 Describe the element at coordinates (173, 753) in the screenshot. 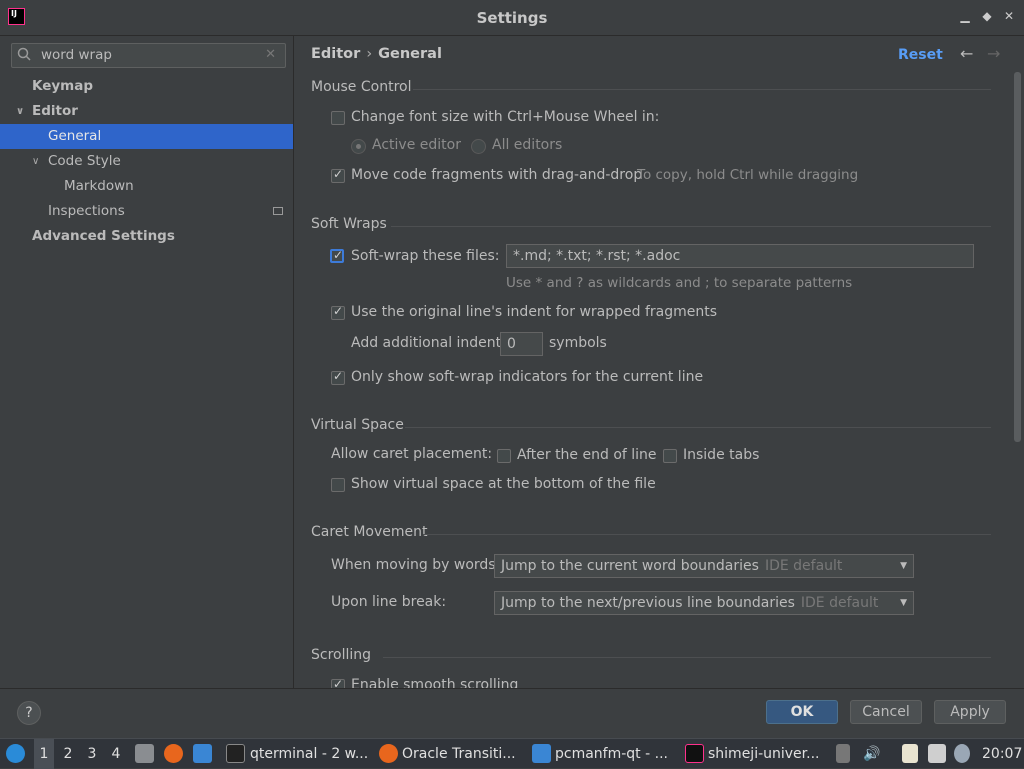

I see `firefox-launcher-icon` at that location.